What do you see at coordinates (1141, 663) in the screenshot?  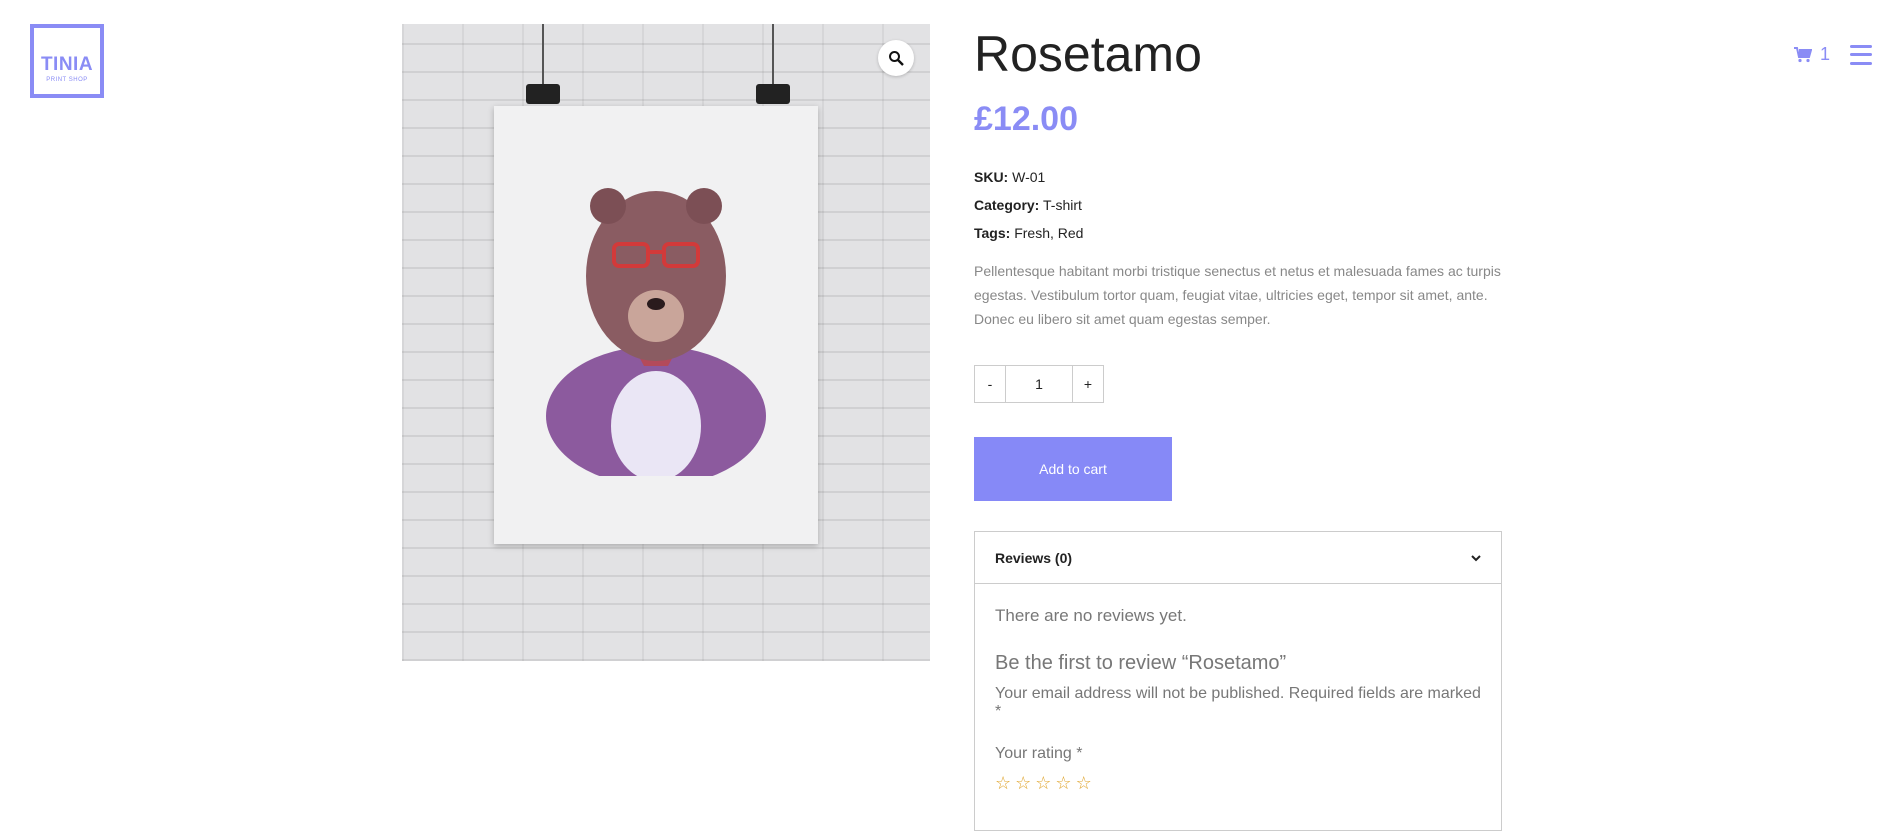 I see `review-form-title: Be the first to review “Rosetamo”` at bounding box center [1141, 663].